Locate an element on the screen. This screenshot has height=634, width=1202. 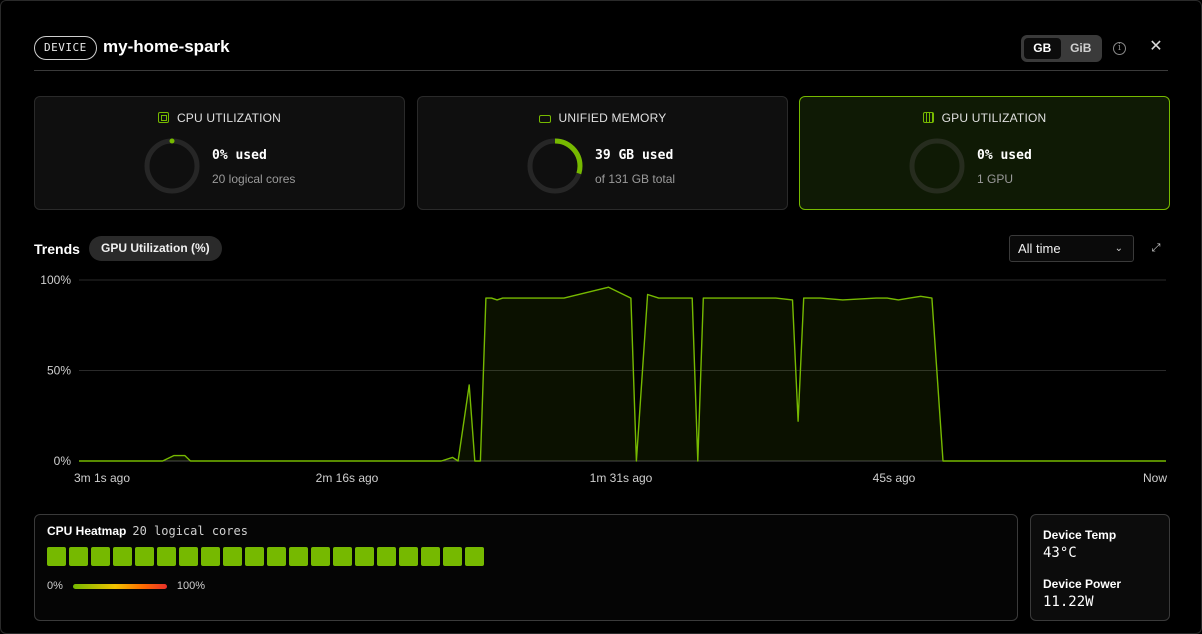
device-temp-value: 43°C is located at coordinates (1060, 553).